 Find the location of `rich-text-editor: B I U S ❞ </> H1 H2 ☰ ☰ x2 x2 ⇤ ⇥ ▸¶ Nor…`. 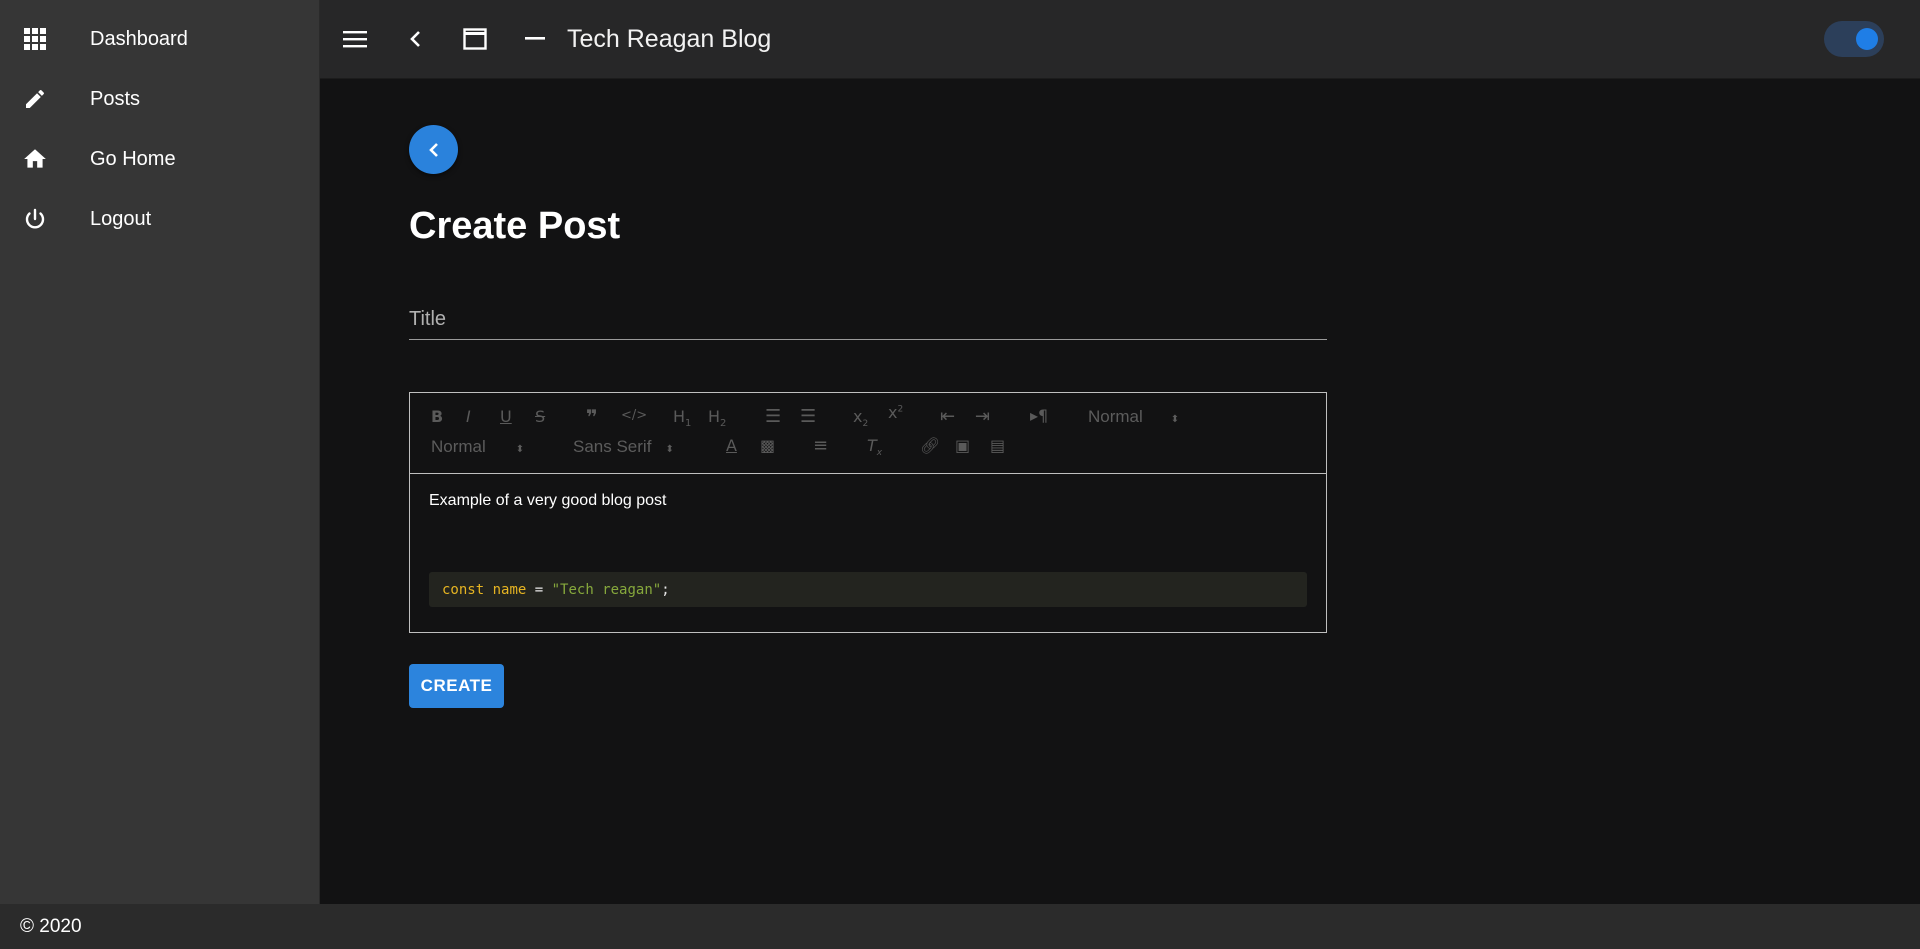

rich-text-editor: B I U S ❞ </> H1 H2 ☰ ☰ x2 x2 ⇤ ⇥ ▸¶ Nor… is located at coordinates (868, 512).